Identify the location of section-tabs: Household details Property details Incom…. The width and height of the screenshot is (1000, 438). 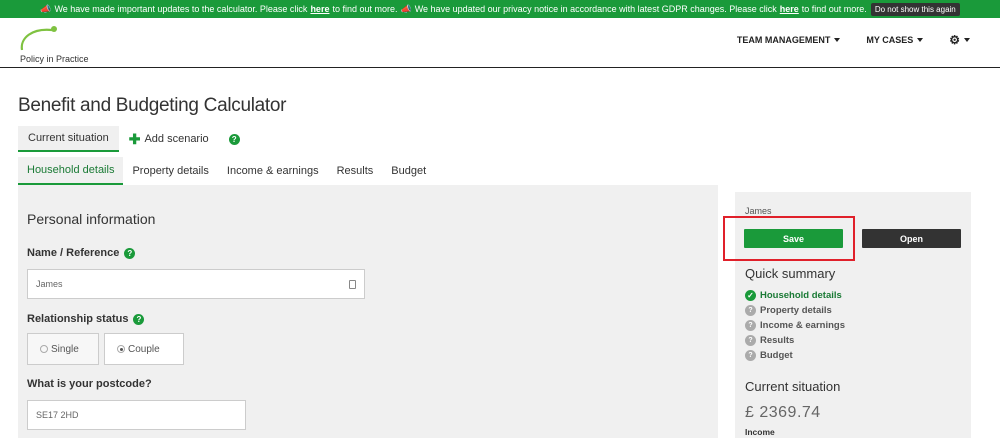
(227, 171).